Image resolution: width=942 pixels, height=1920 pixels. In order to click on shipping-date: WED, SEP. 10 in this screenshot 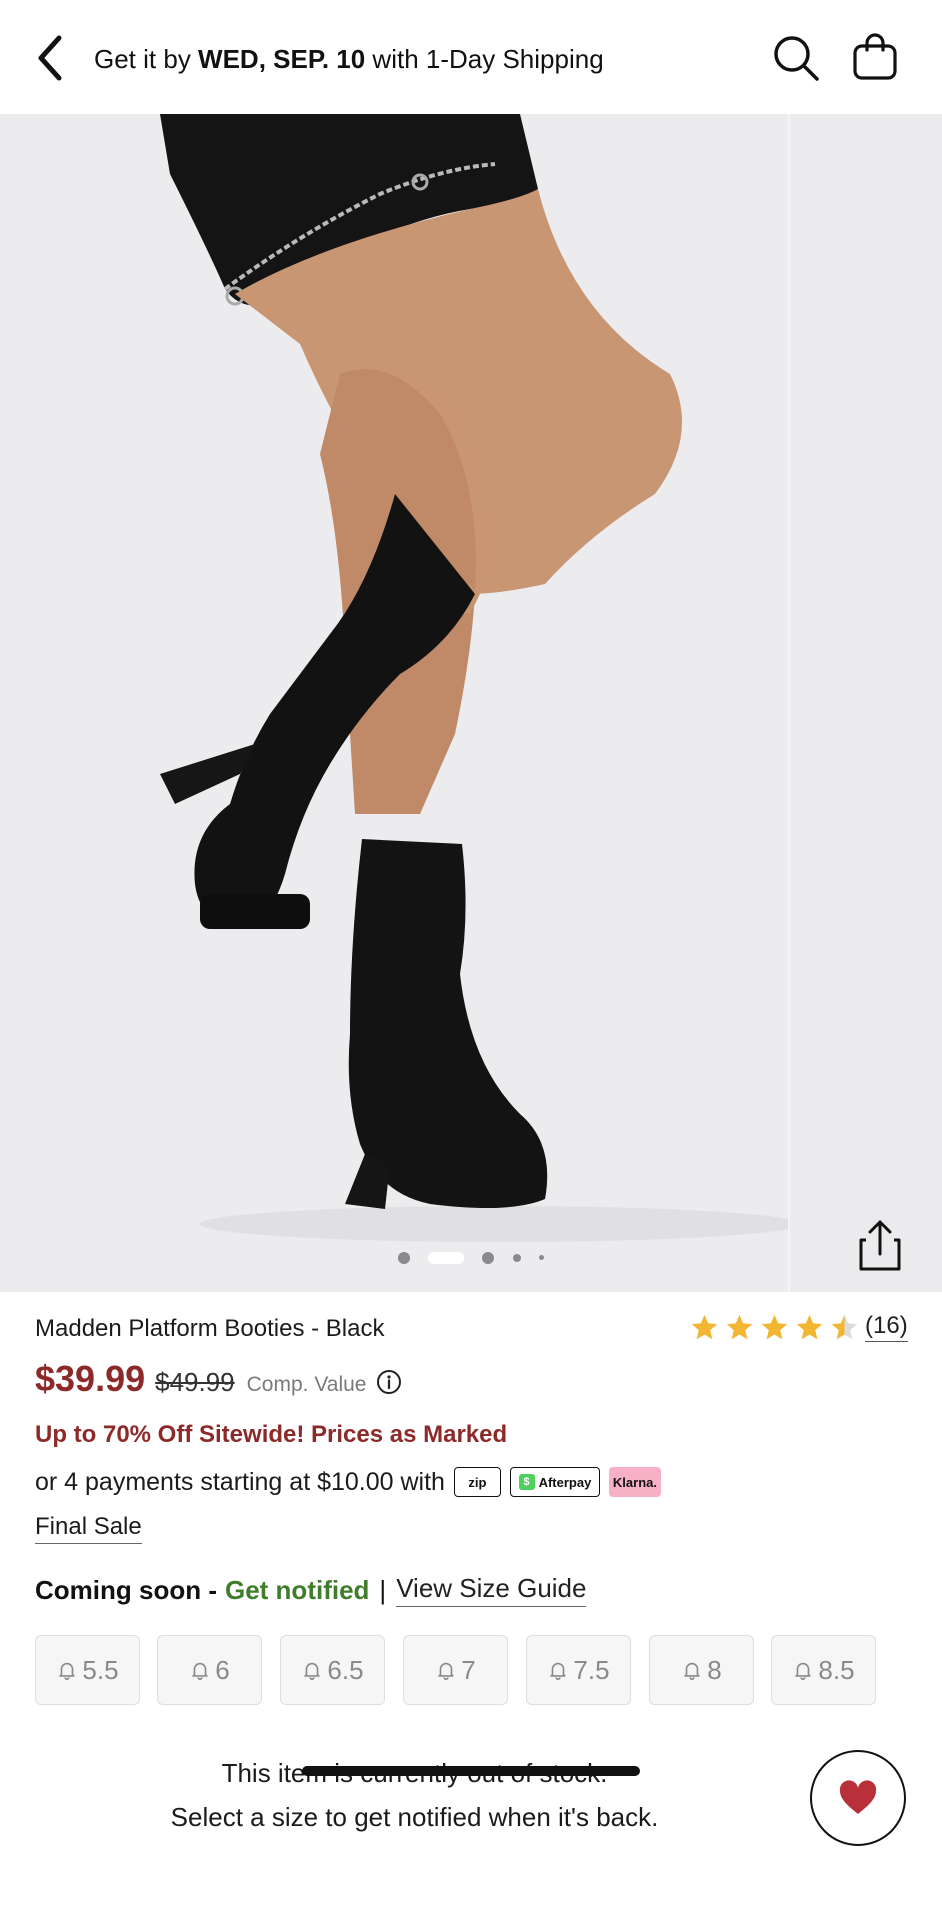, I will do `click(282, 59)`.